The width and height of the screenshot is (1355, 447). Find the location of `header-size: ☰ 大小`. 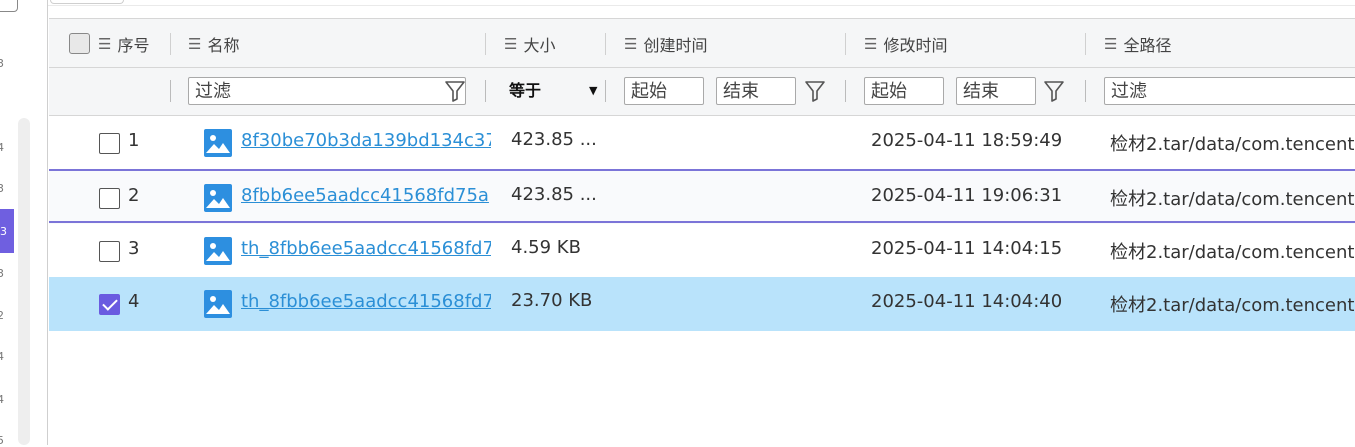

header-size: ☰ 大小 is located at coordinates (529, 43).